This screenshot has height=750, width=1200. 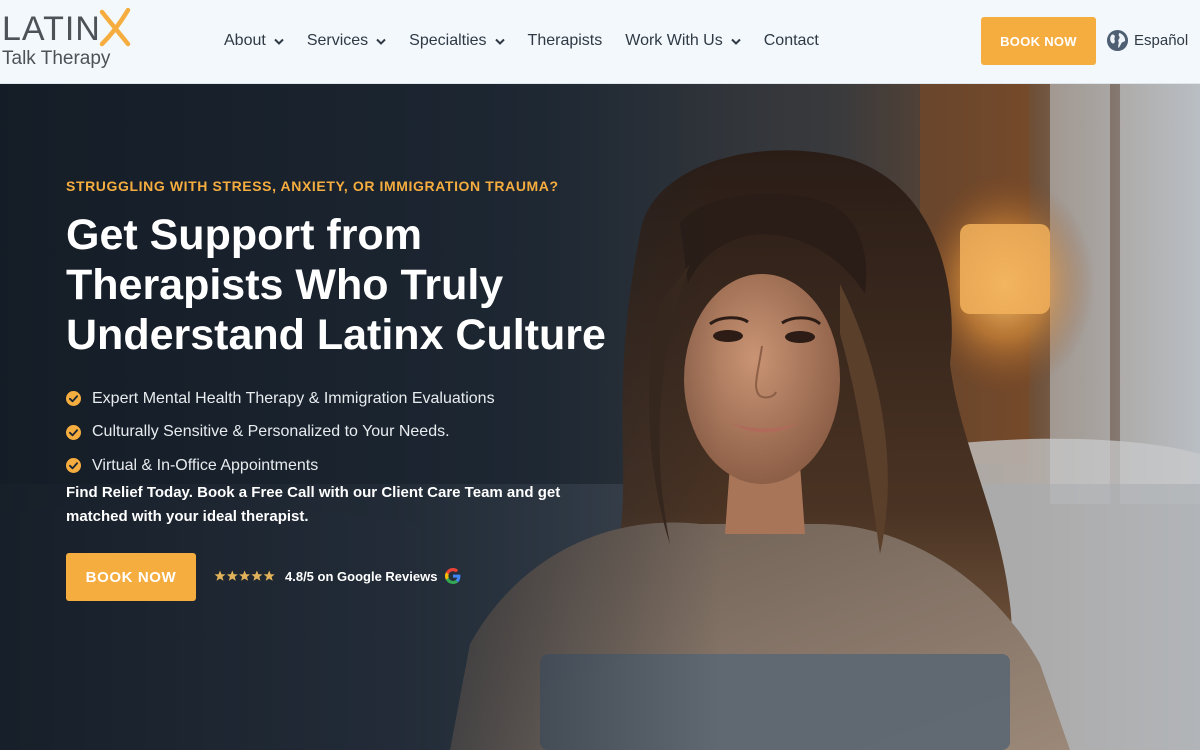 I want to click on logo-x-mark, so click(x=115, y=27).